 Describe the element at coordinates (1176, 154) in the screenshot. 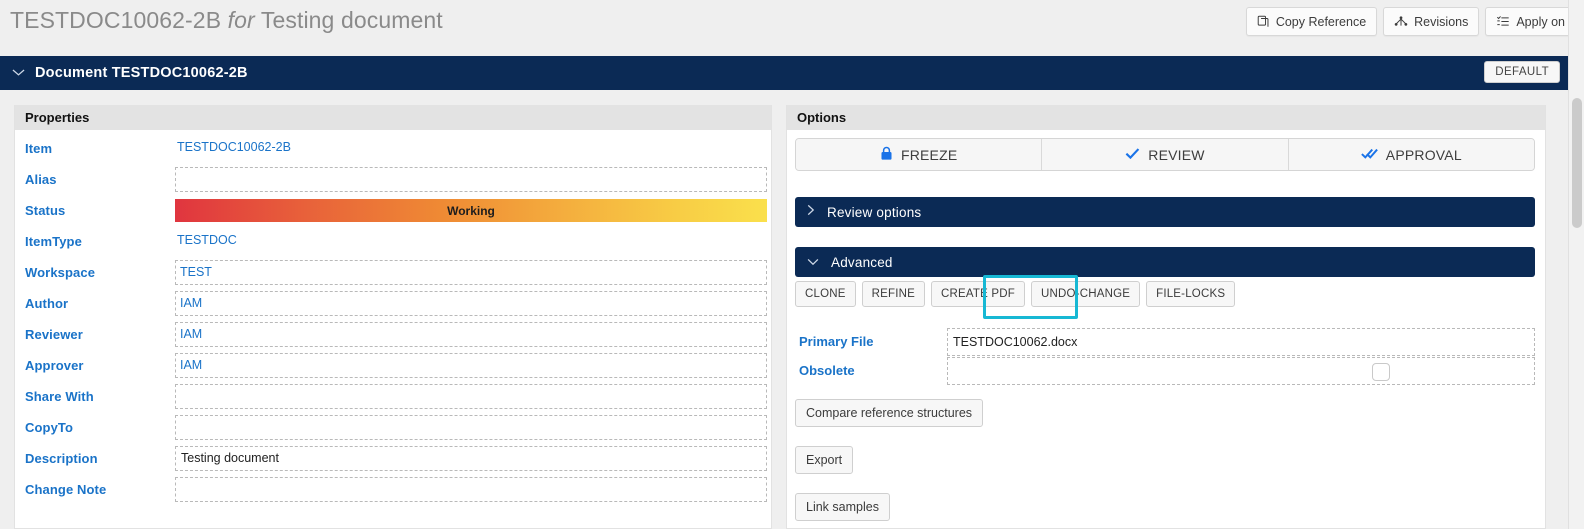

I see `review-label: REVIEW` at that location.